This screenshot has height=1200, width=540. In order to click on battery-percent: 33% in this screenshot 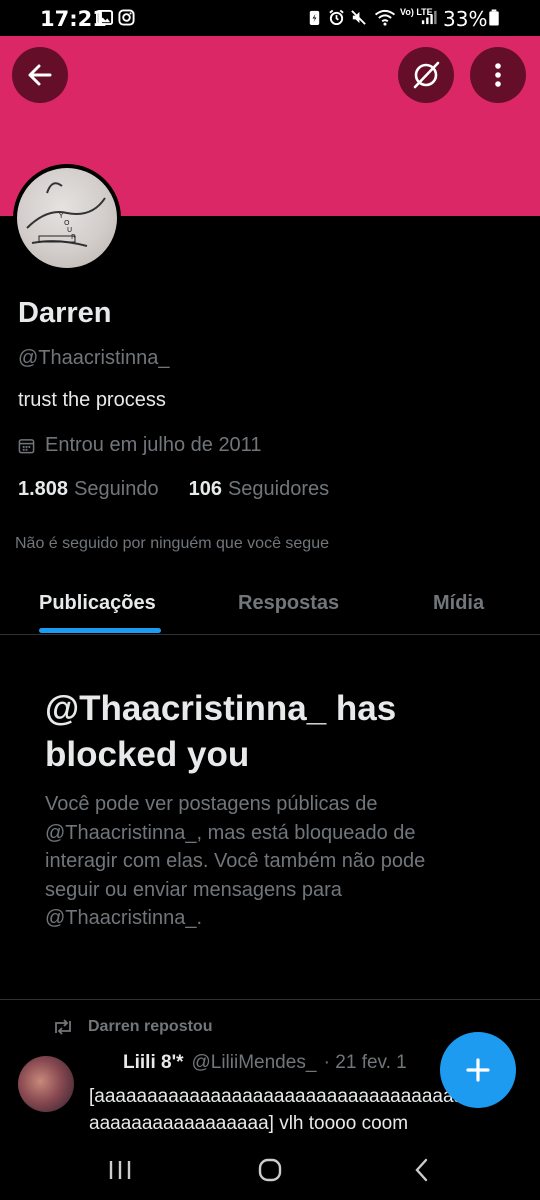, I will do `click(465, 19)`.